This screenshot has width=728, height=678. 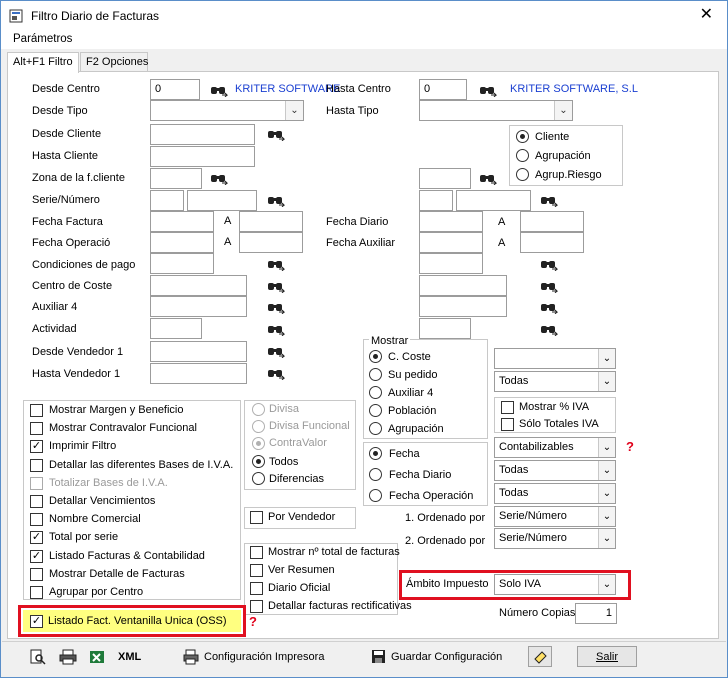 What do you see at coordinates (256, 552) in the screenshot?
I see `checkbox-mostrar-total-facturas` at bounding box center [256, 552].